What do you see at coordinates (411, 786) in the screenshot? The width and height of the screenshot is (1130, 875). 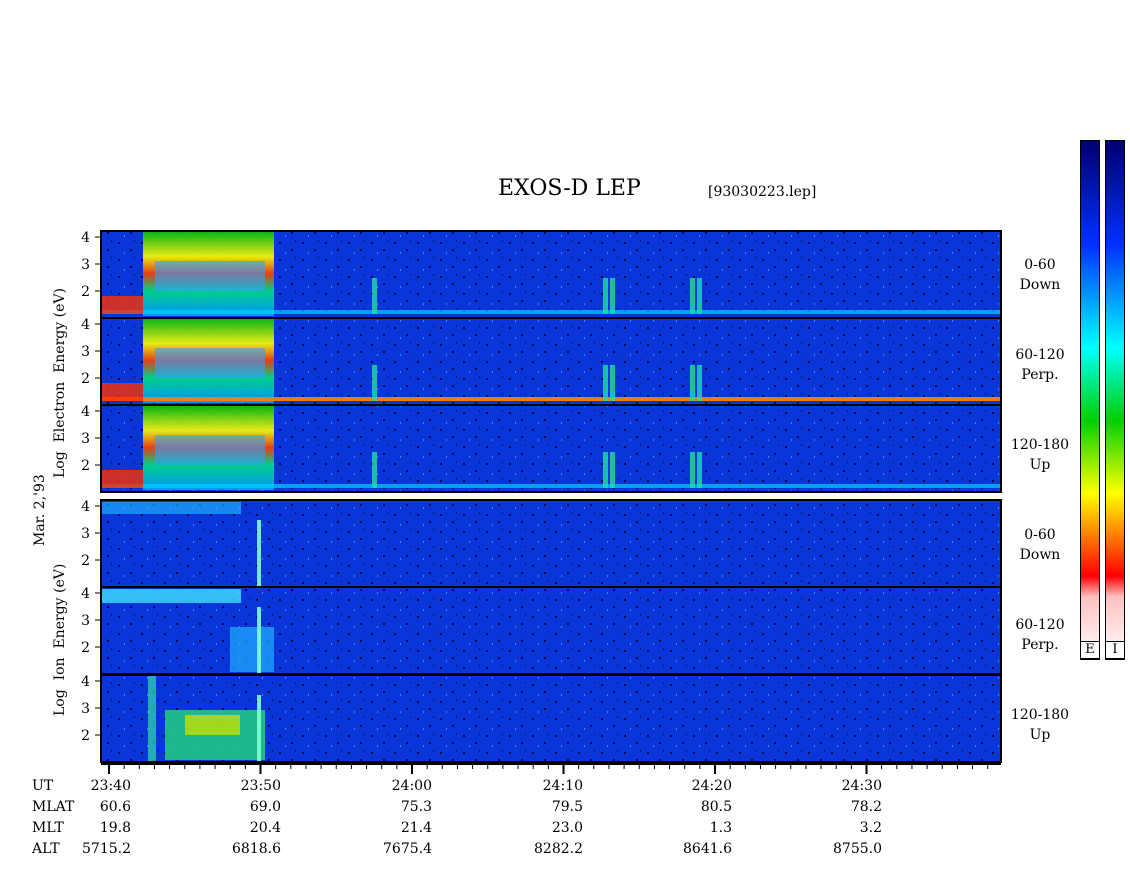 I see `ephemeris-ut-value: 24:00` at bounding box center [411, 786].